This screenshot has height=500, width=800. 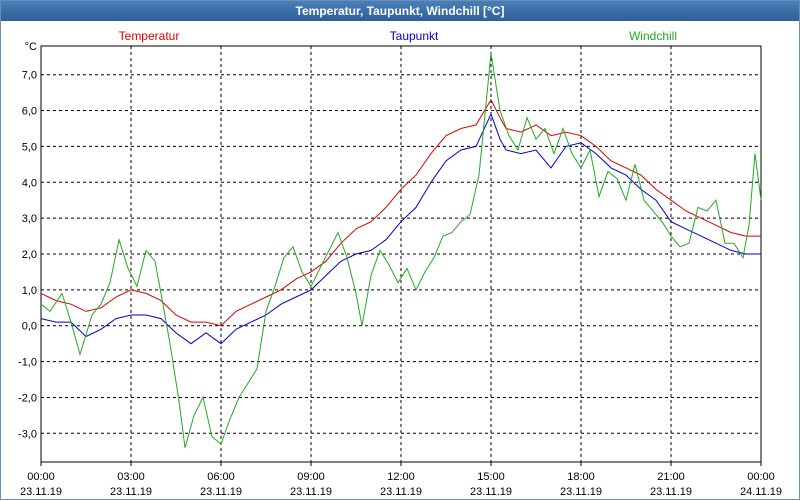 I want to click on x-tick-time: 12:00, so click(x=401, y=477).